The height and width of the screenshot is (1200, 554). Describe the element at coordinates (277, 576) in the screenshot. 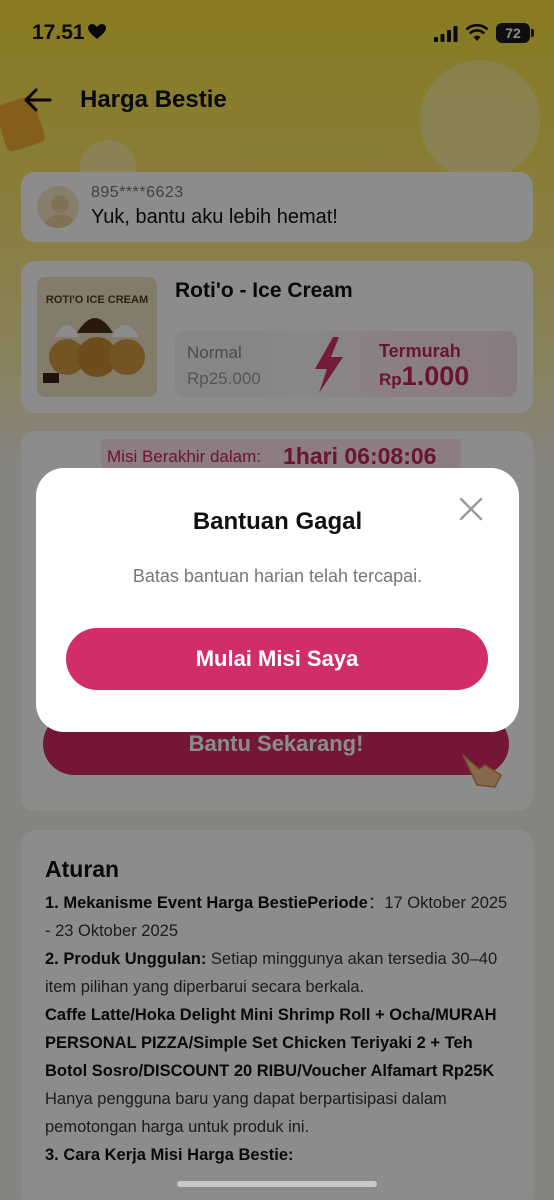

I see `dialog-message: Batas bantuan harian telah tercapai.` at that location.